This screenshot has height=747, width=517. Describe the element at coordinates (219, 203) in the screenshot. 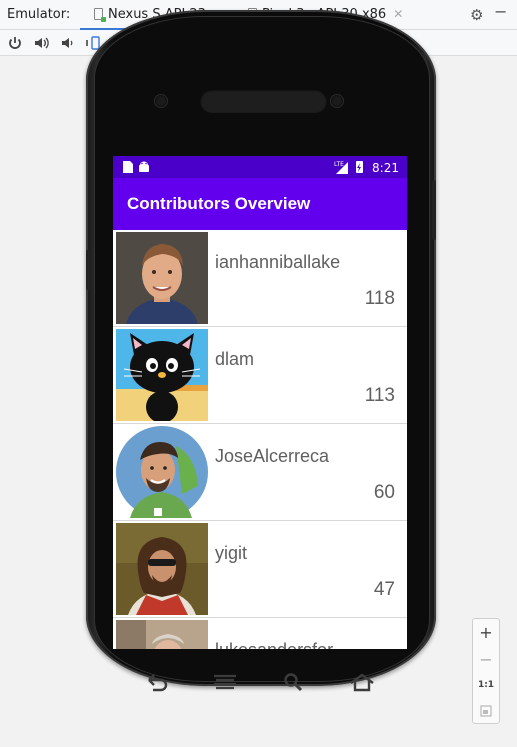

I see `page-title: Contributors Overview` at that location.